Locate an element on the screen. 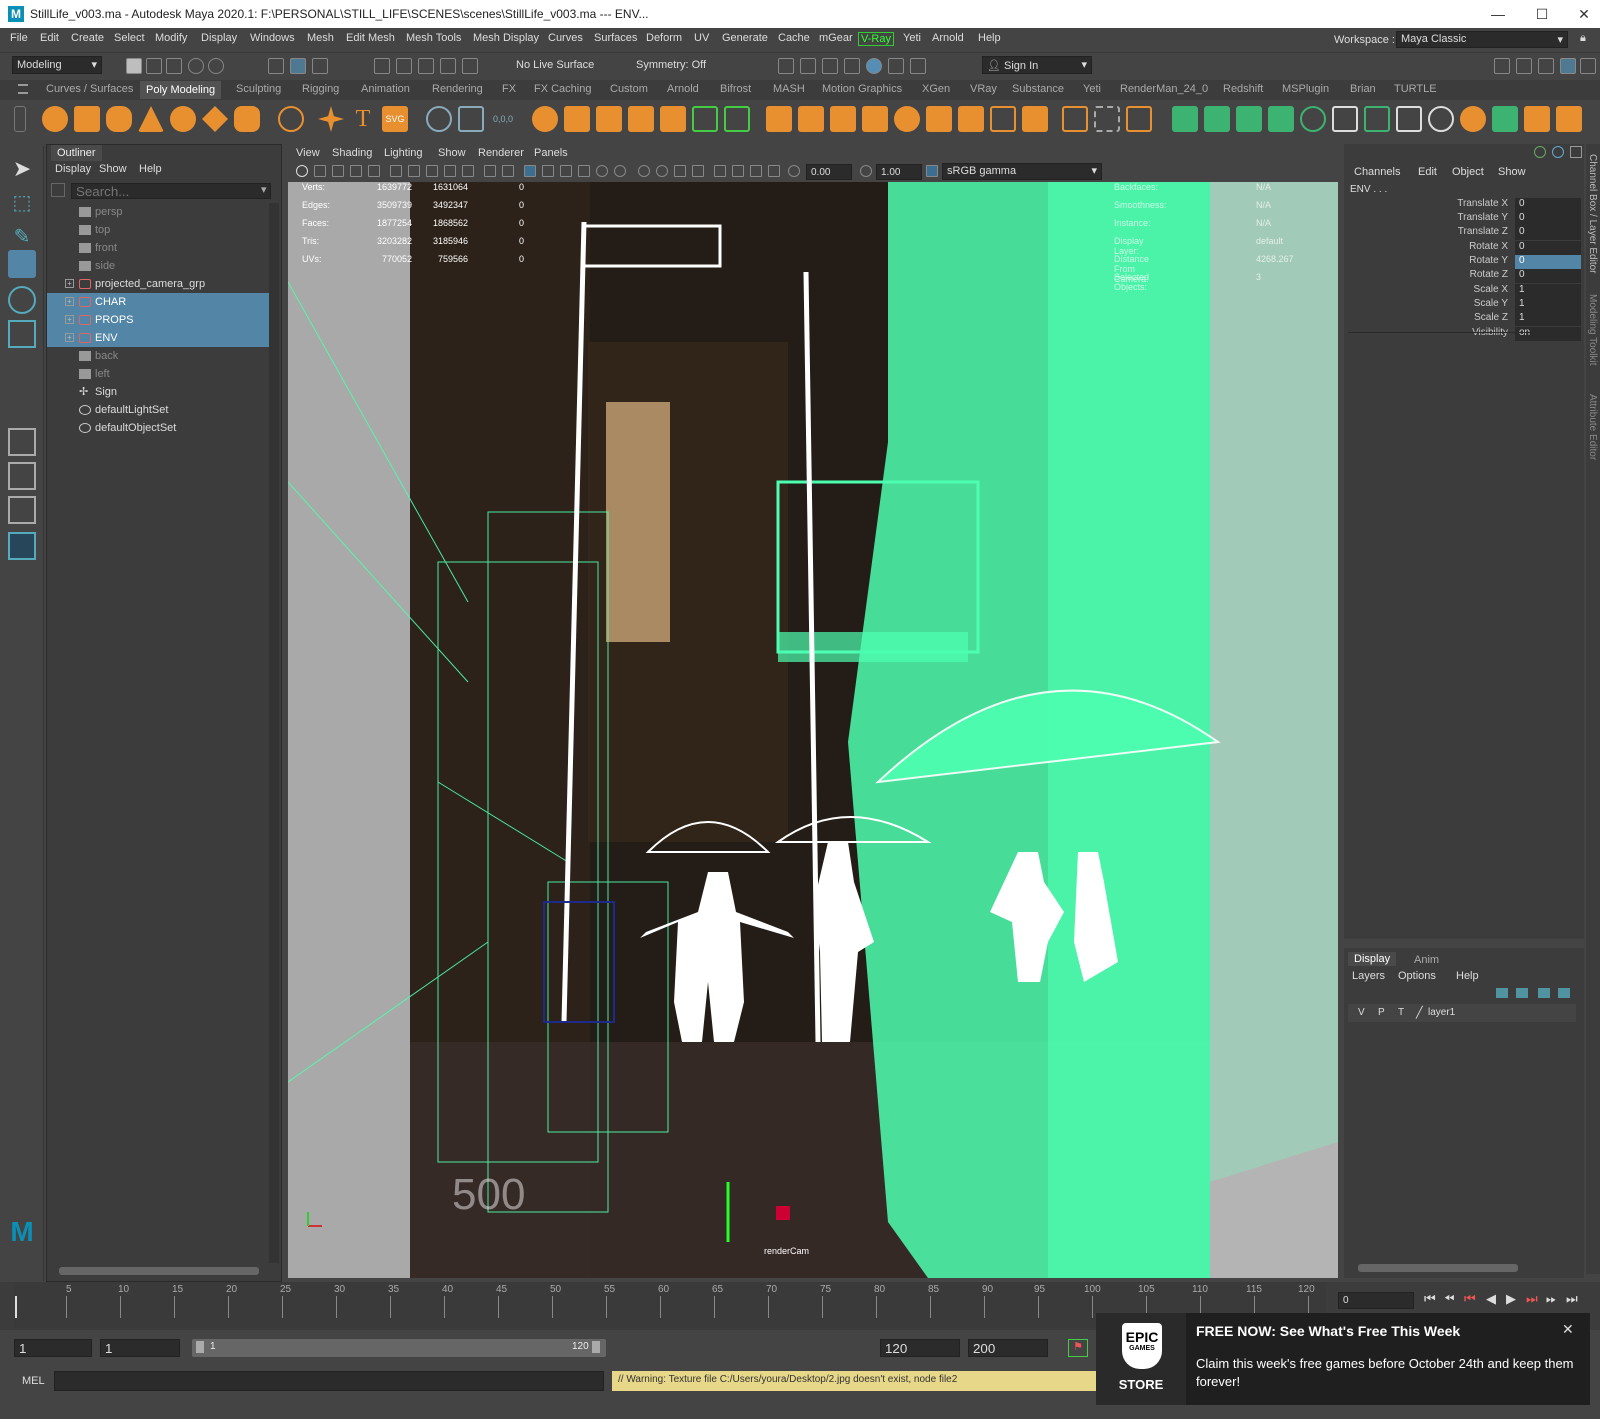  textured-icon is located at coordinates (602, 171).